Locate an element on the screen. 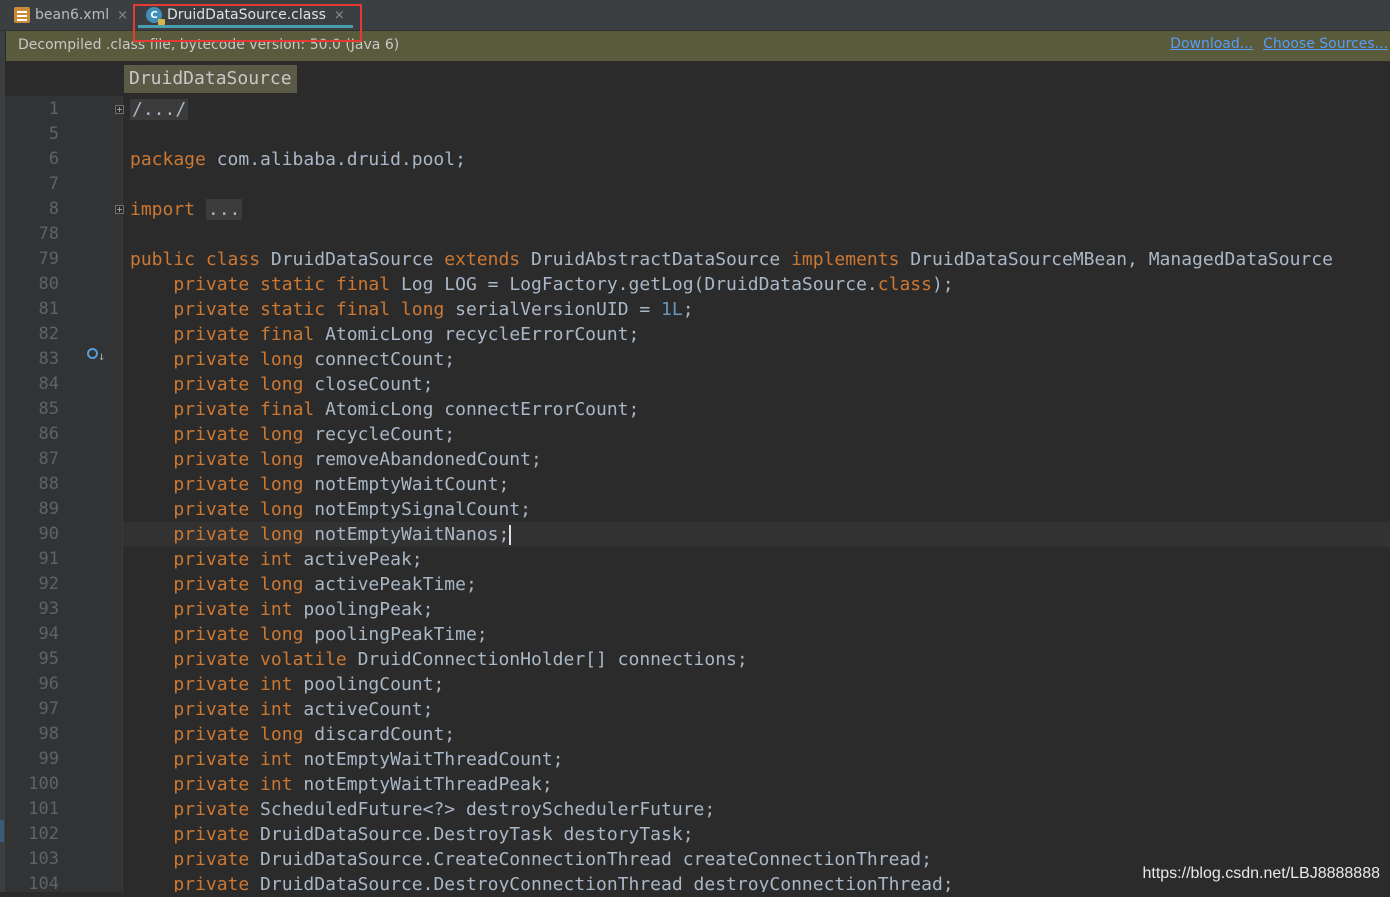  class-file-icon: C is located at coordinates (155, 16).